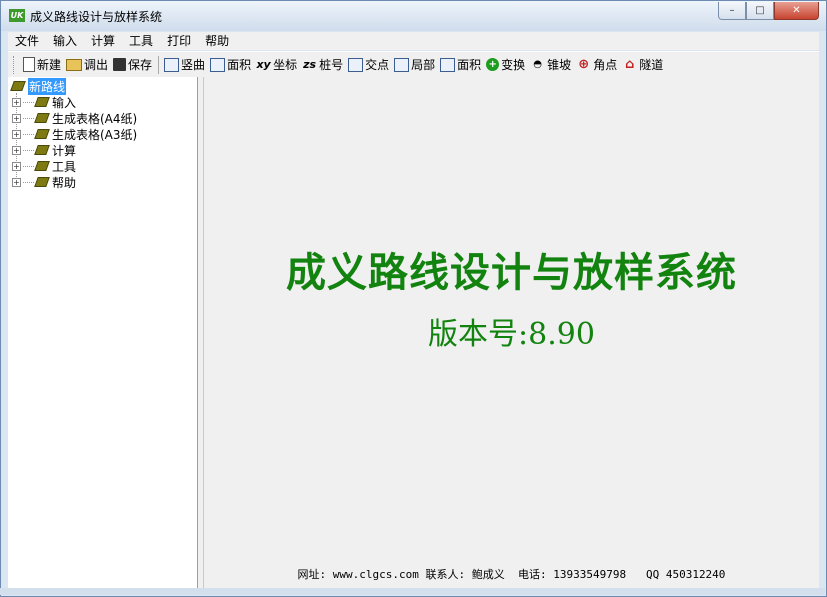 The image size is (827, 597). What do you see at coordinates (310, 64) in the screenshot?
I see `zs-station-icon: zs` at bounding box center [310, 64].